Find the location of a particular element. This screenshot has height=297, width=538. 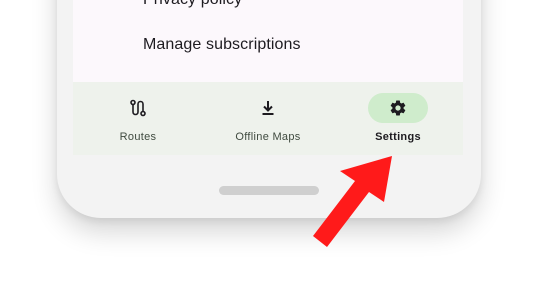

download-icon is located at coordinates (268, 108).